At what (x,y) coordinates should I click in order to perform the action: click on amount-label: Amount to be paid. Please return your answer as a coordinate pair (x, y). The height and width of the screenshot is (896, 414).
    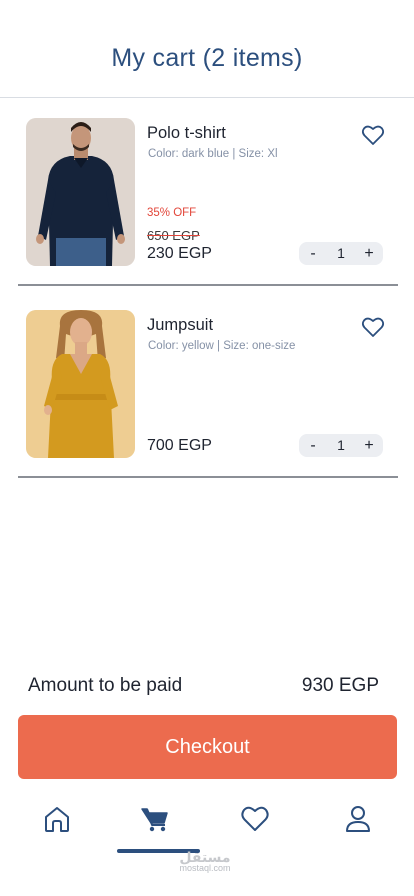
    Looking at the image, I should click on (105, 685).